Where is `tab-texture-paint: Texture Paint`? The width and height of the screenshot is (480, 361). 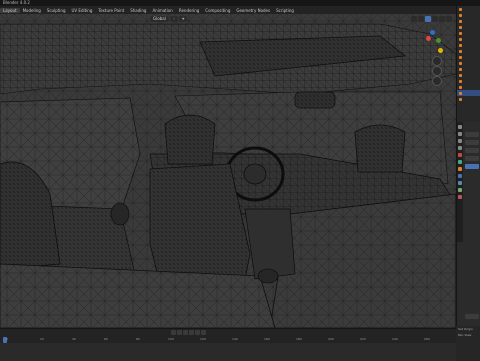
tab-texture-paint: Texture Paint is located at coordinates (111, 10).